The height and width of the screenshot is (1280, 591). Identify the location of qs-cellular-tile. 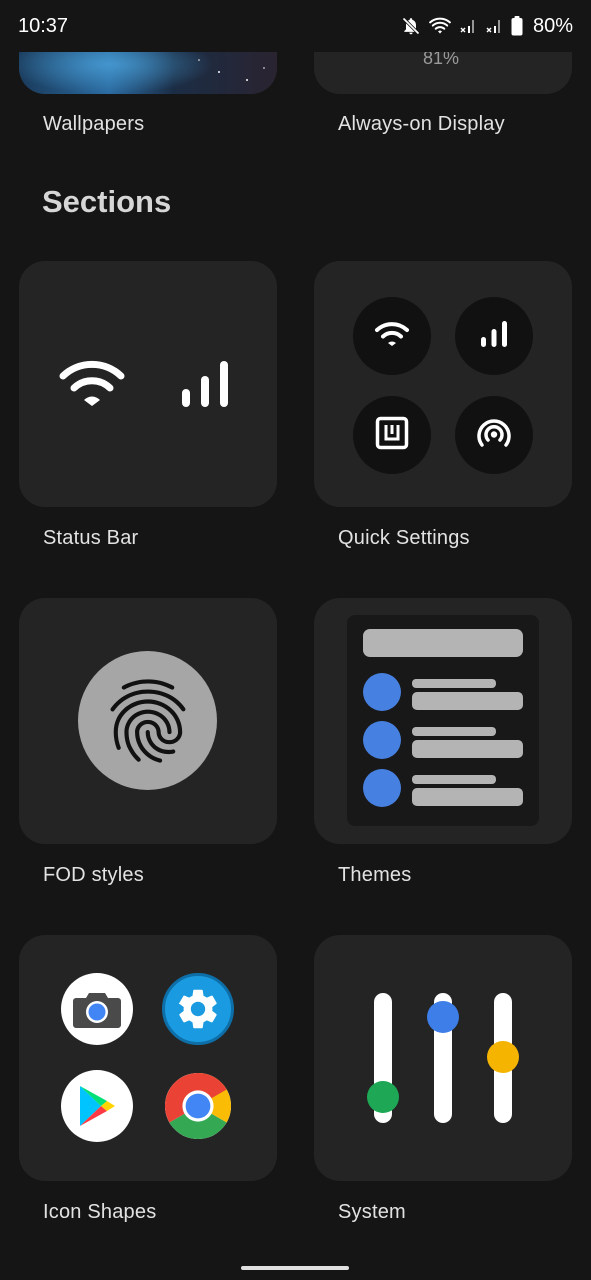
(494, 336).